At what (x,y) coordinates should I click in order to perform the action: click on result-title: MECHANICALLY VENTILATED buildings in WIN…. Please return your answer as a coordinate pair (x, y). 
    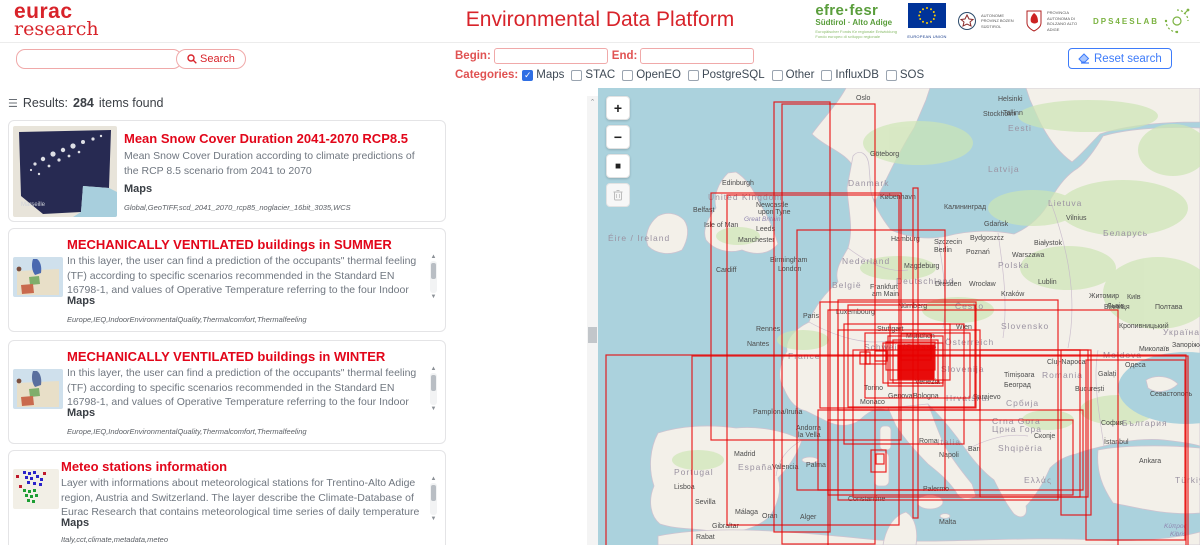
    Looking at the image, I should click on (226, 356).